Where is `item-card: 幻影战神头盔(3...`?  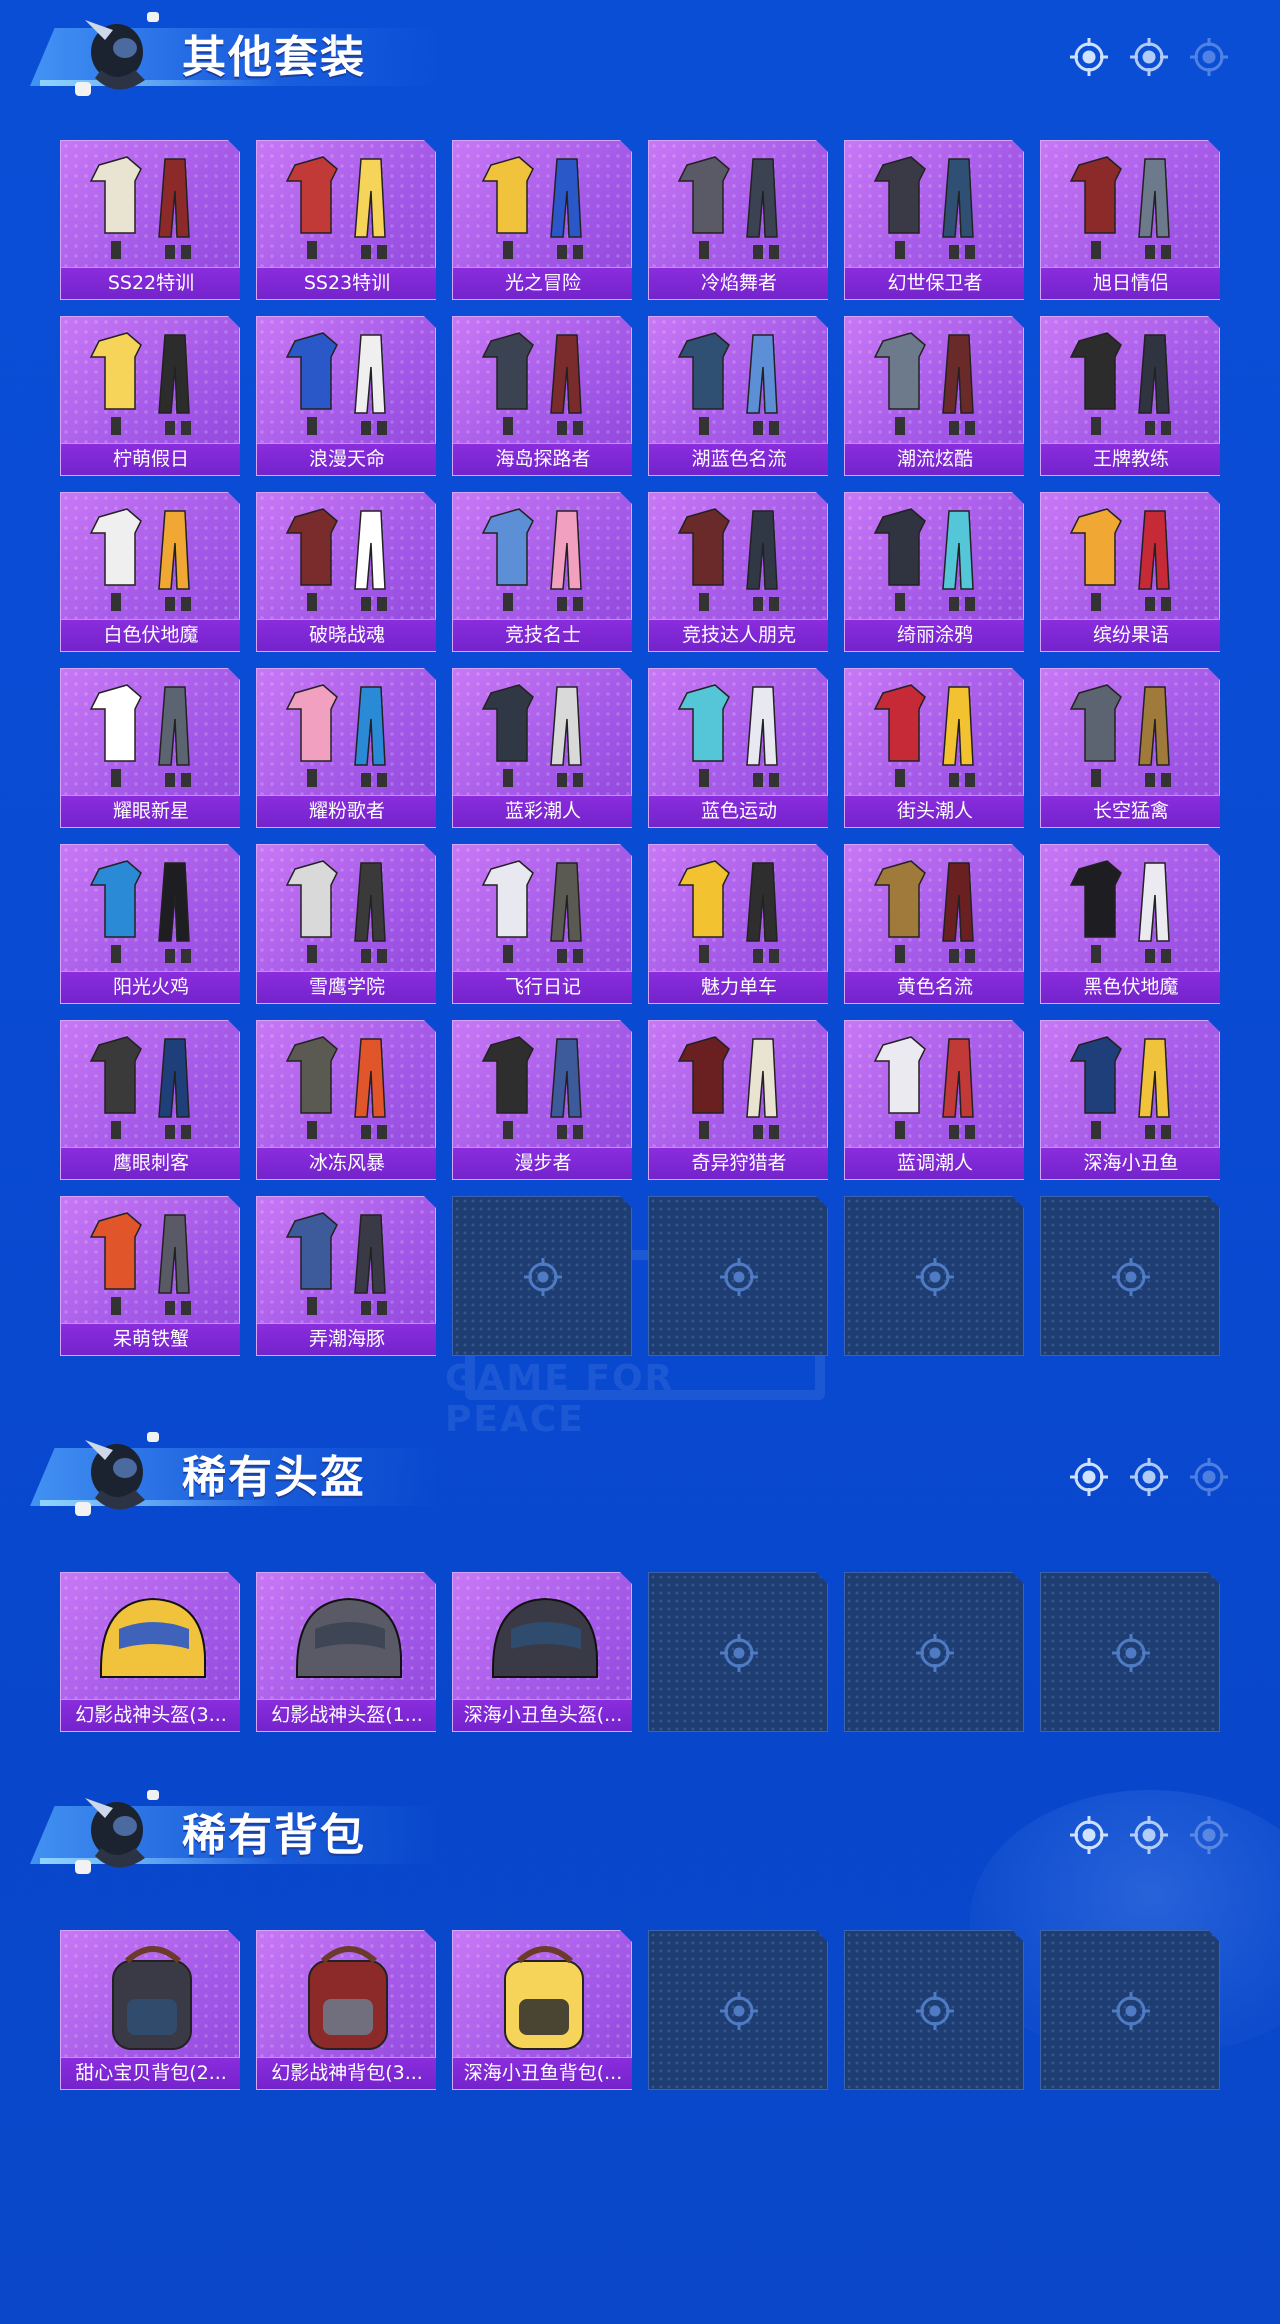
item-card: 幻影战神头盔(3... is located at coordinates (150, 1652).